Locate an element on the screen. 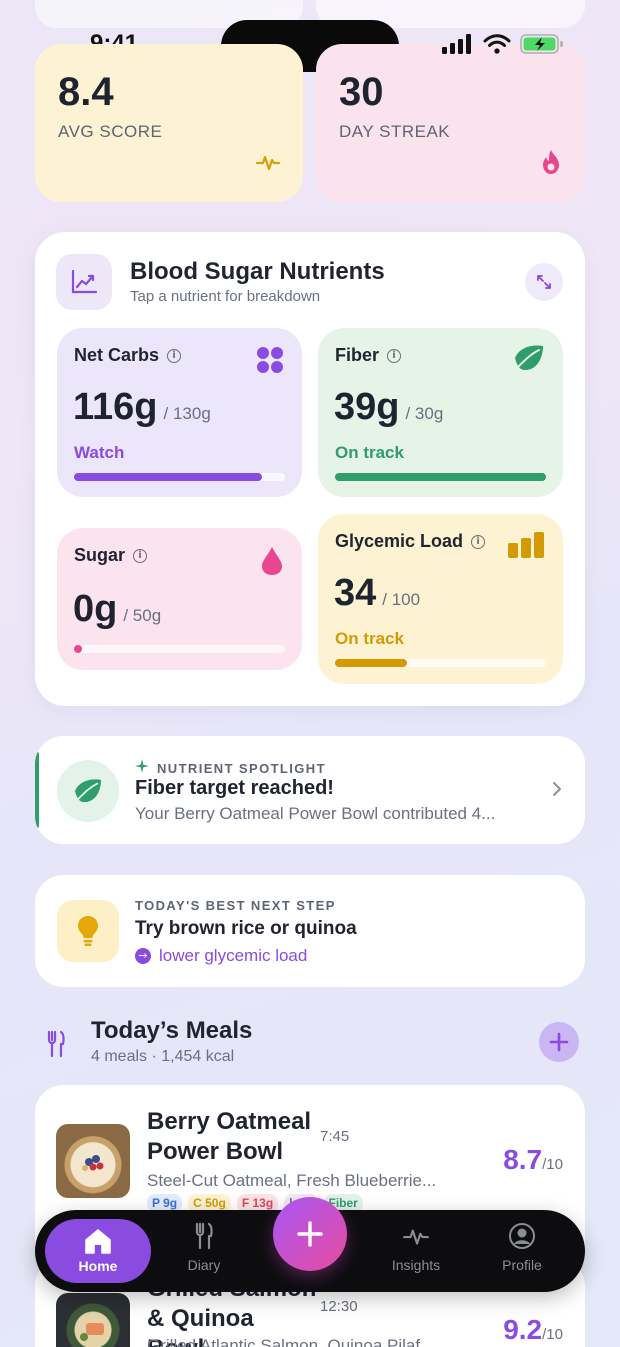 Image resolution: width=620 pixels, height=1347 pixels. day-streak-label: DAY STREAK is located at coordinates (395, 131).